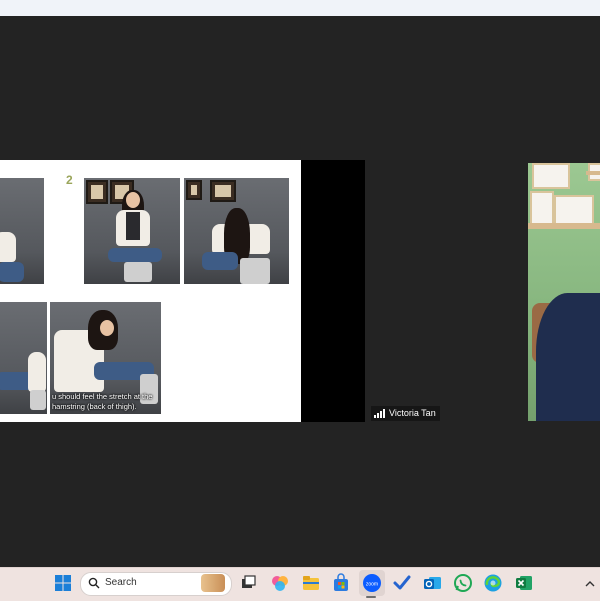 The image size is (600, 601). What do you see at coordinates (564, 292) in the screenshot?
I see `participant-video-feed` at bounding box center [564, 292].